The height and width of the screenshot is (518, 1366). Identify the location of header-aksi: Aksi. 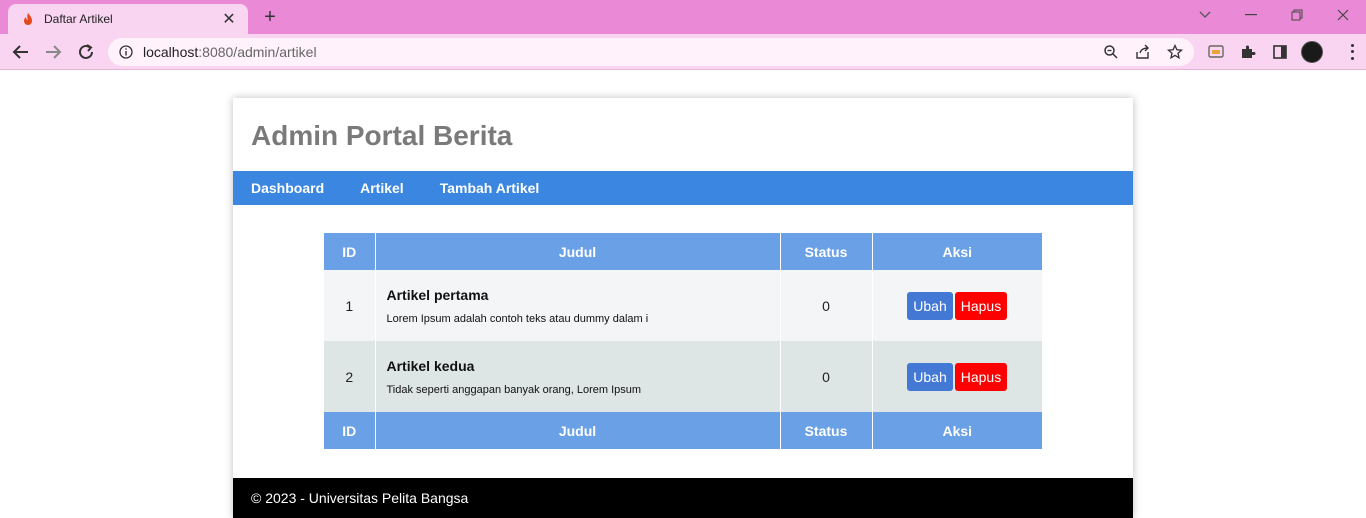
(957, 251).